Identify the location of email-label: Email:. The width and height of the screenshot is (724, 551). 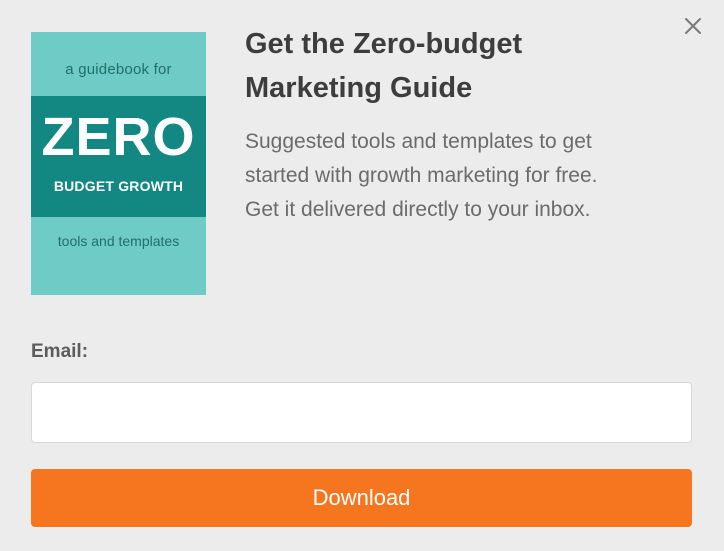
(60, 351).